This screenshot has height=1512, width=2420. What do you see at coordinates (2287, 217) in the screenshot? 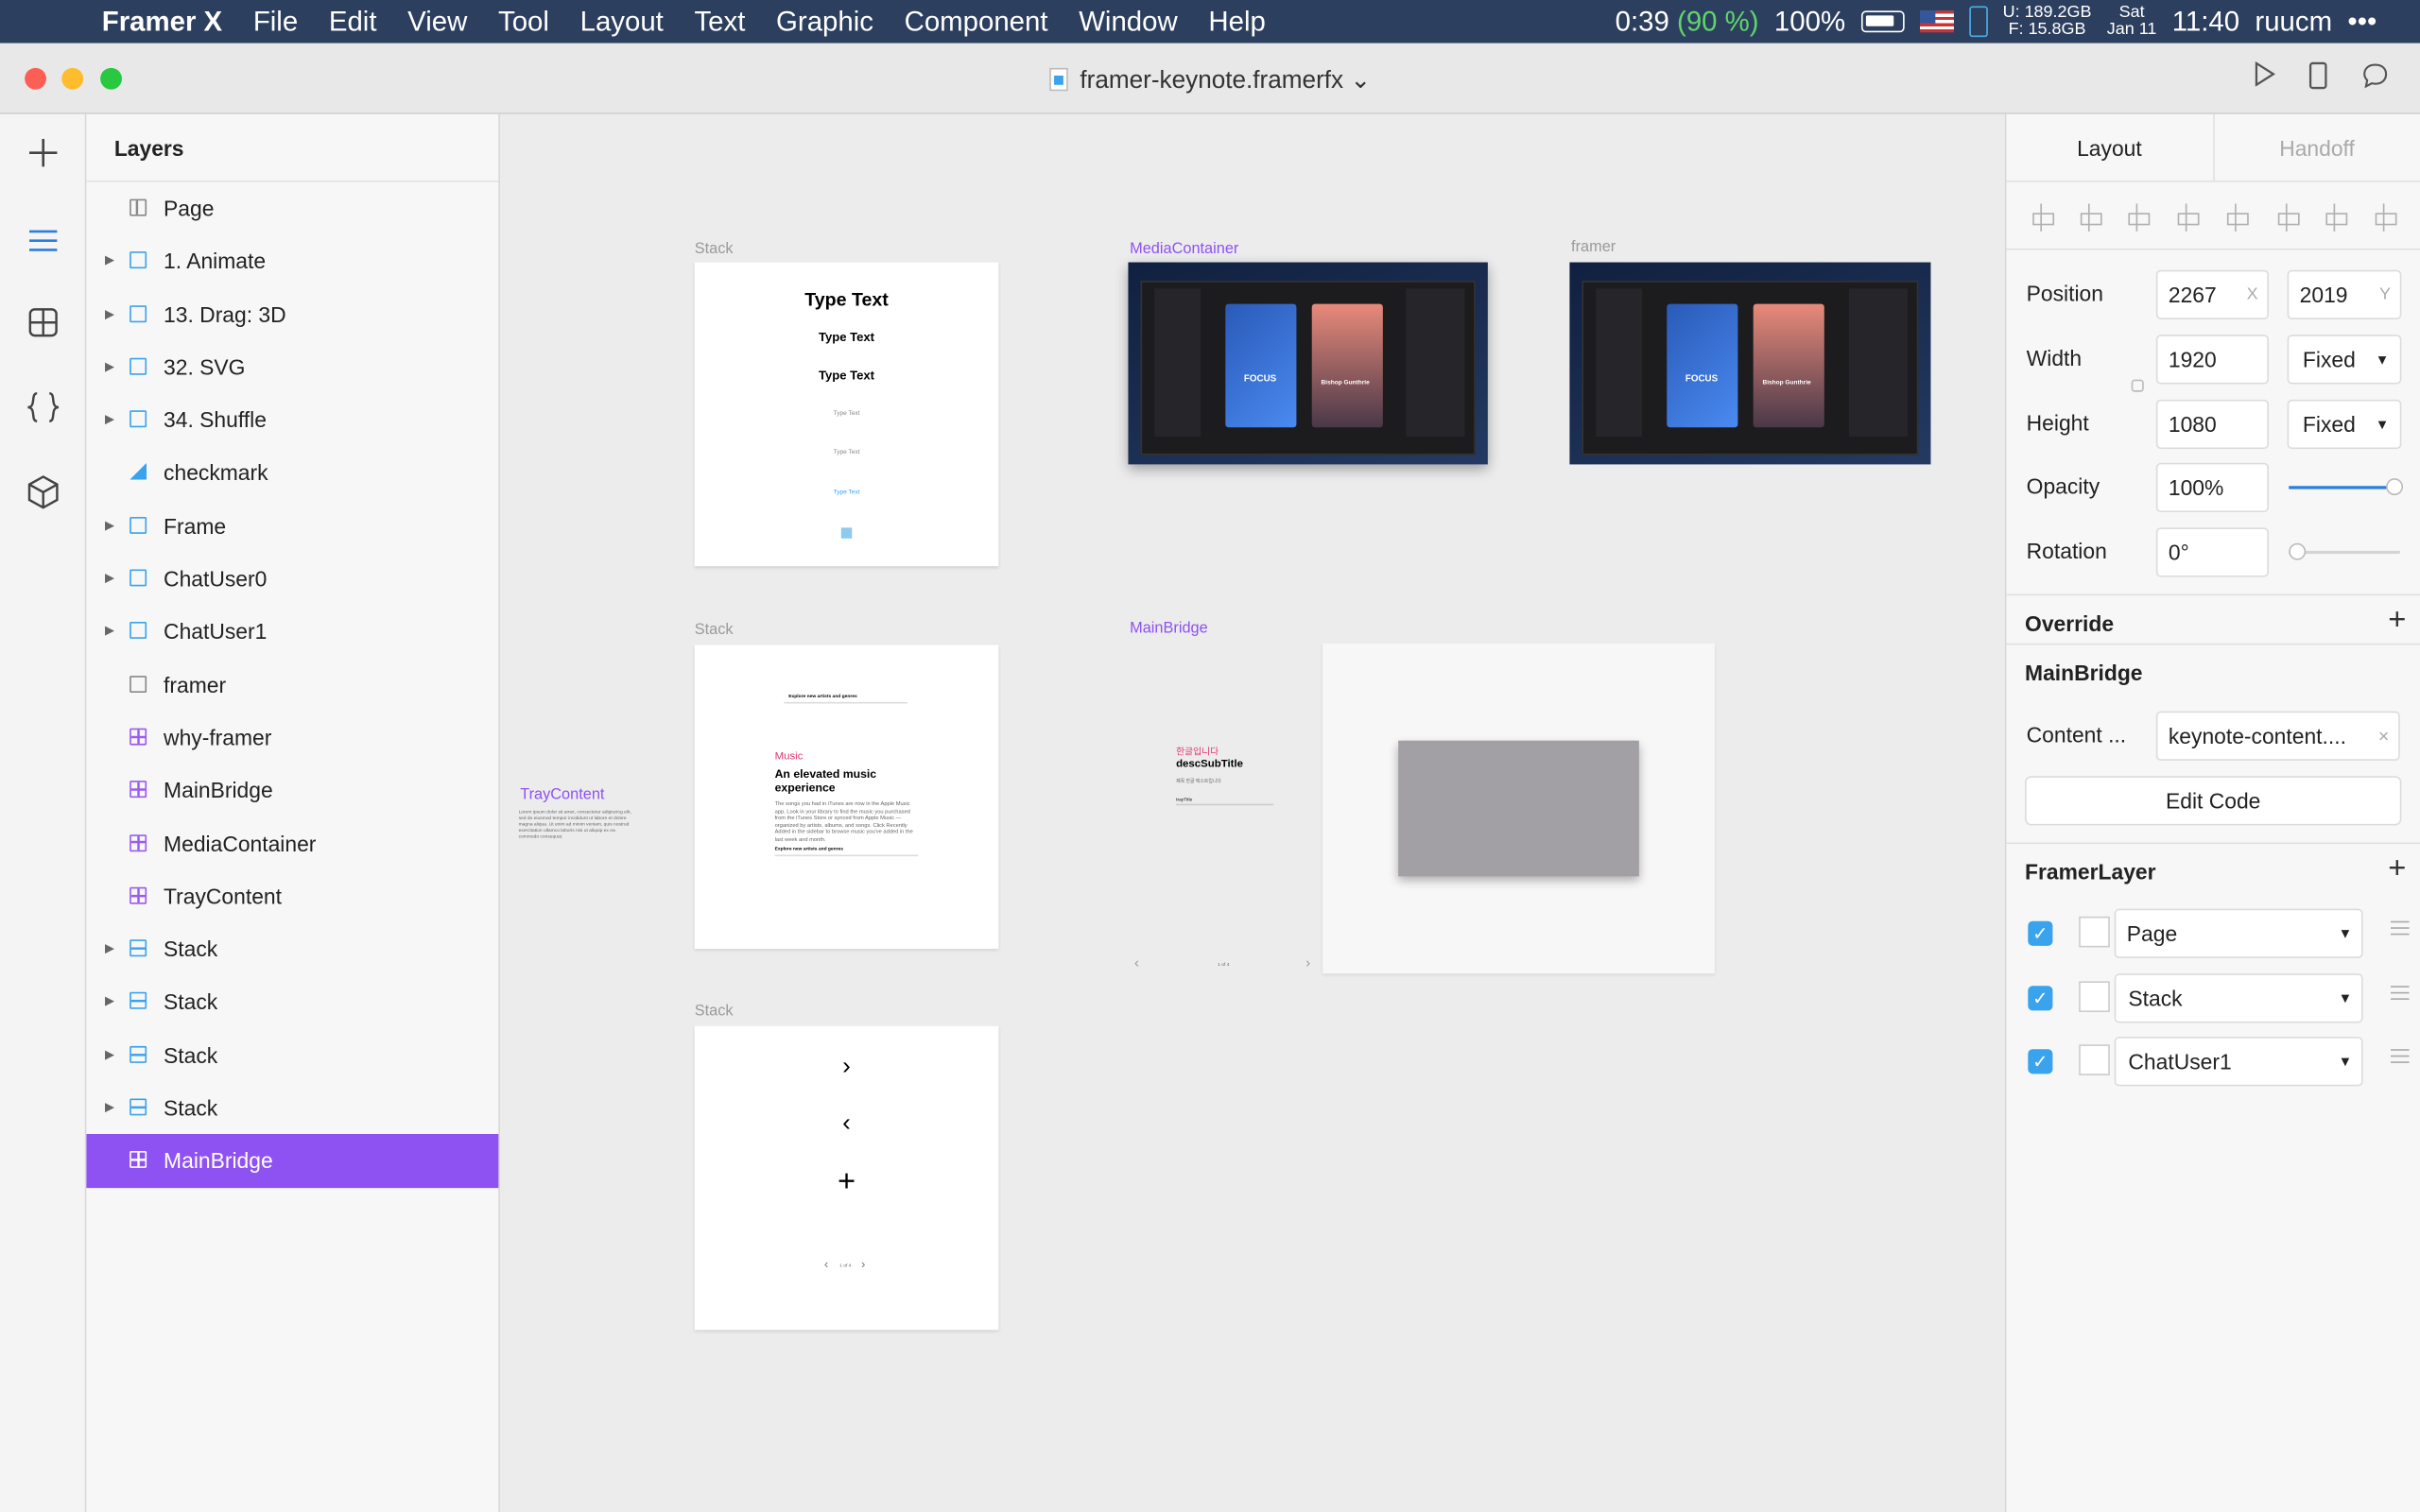
I see `align-bottom-icon` at bounding box center [2287, 217].